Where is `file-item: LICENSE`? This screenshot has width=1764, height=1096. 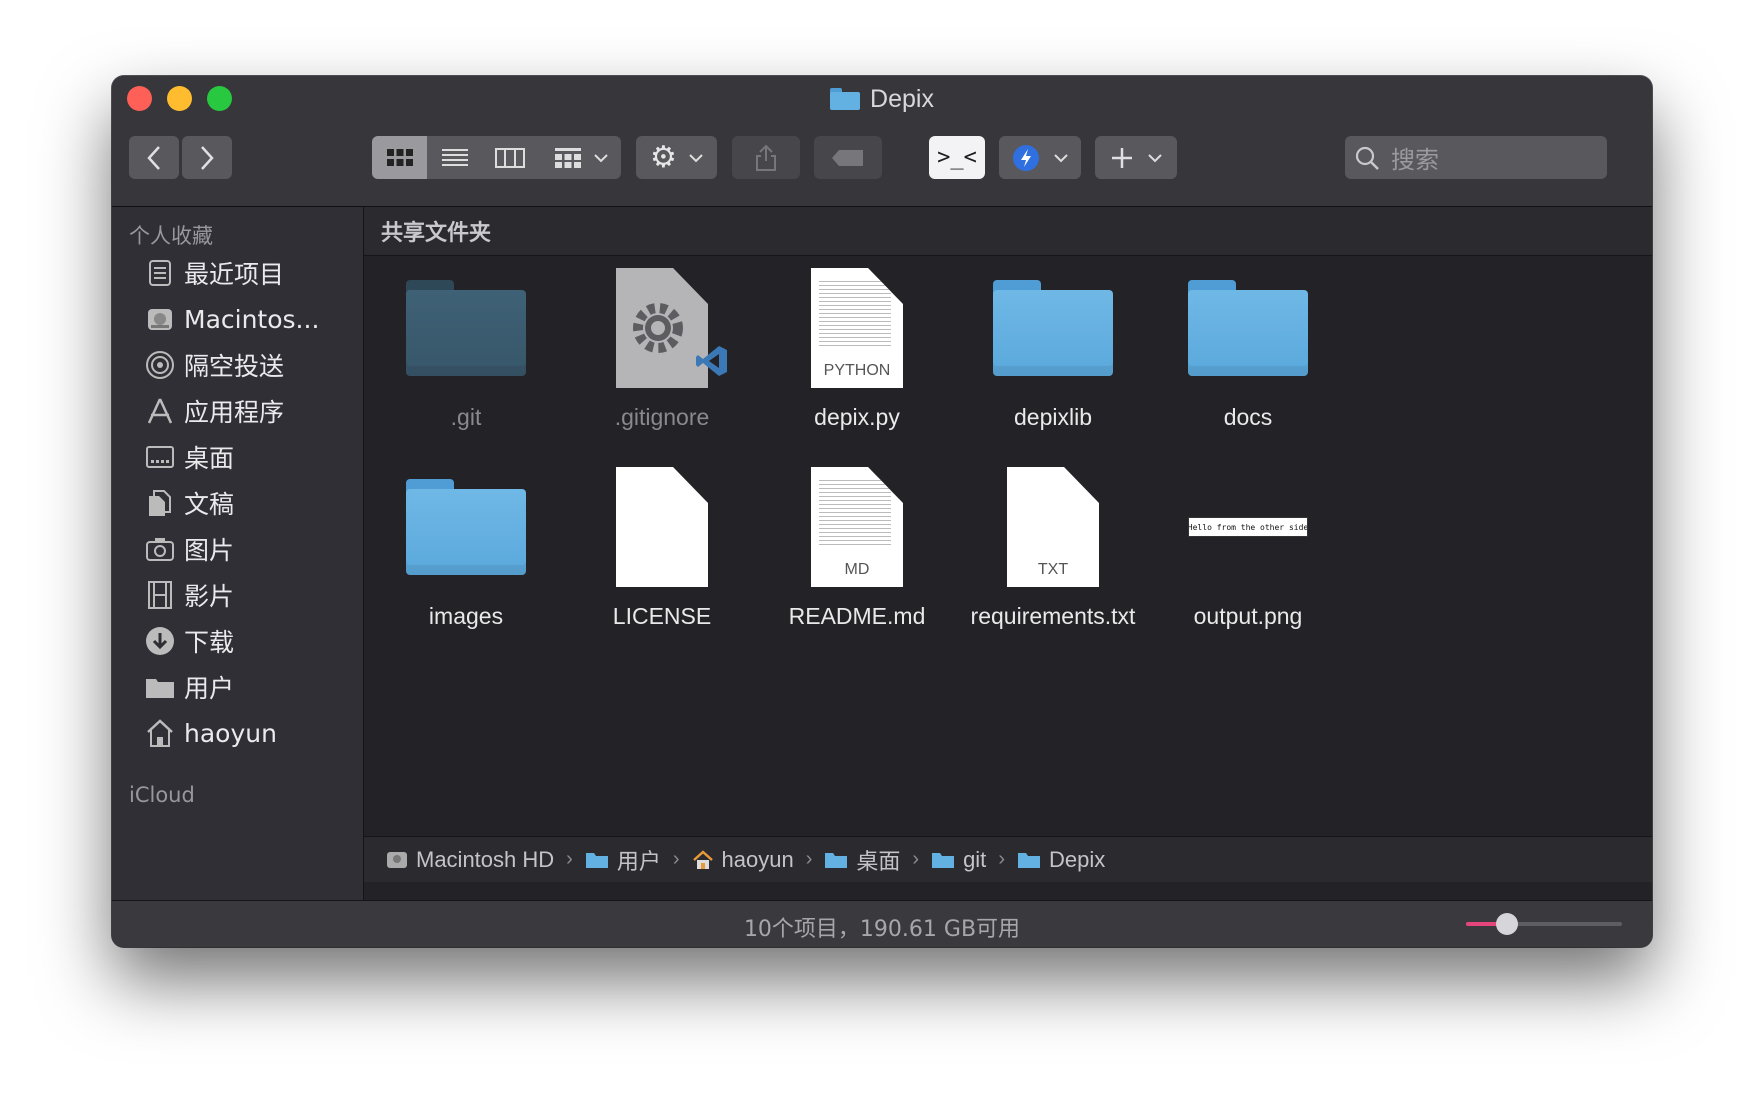
file-item: LICENSE is located at coordinates (662, 548).